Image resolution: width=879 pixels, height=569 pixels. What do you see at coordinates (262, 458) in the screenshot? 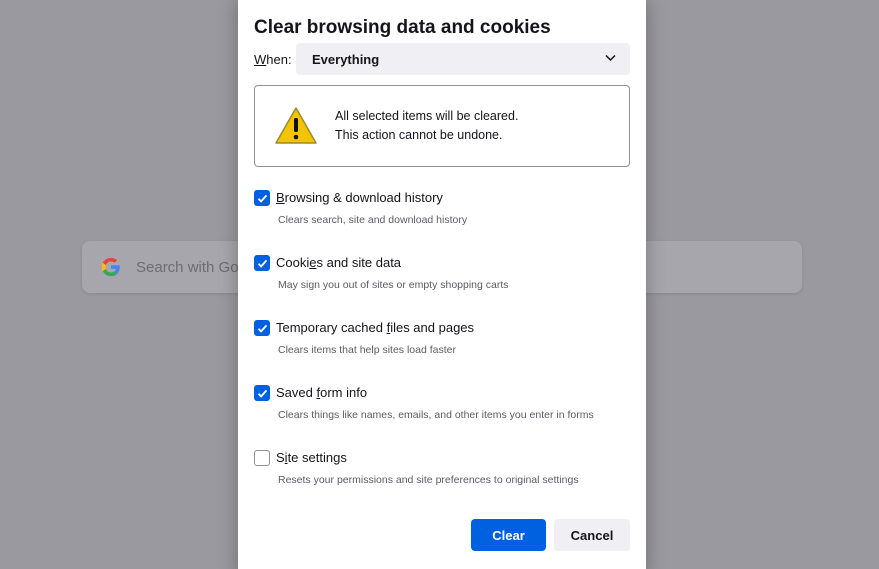
I see `site-settings-checkbox` at bounding box center [262, 458].